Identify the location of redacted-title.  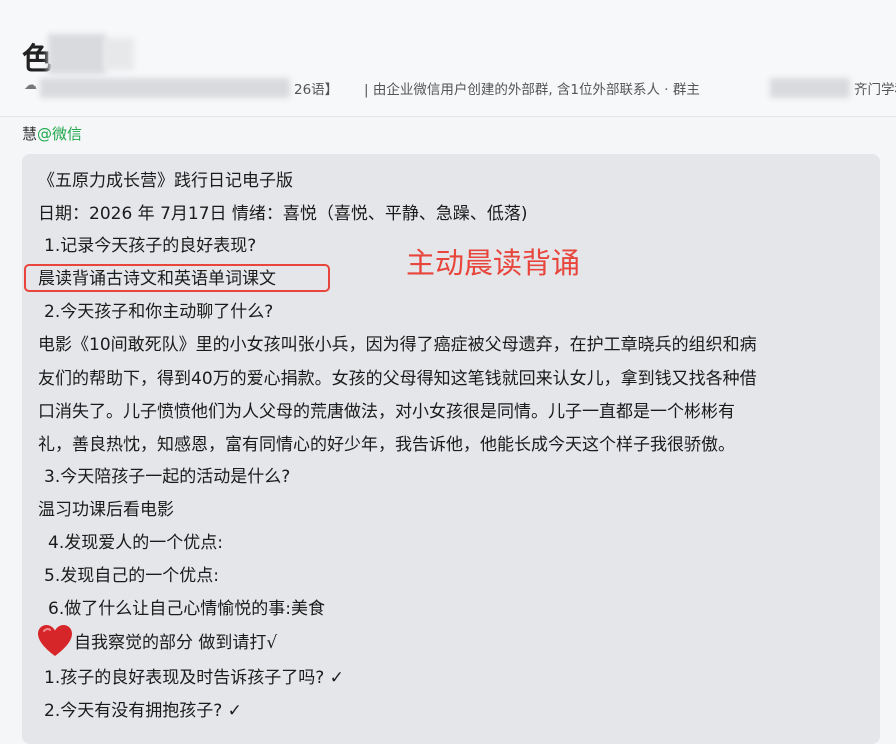
(77, 54).